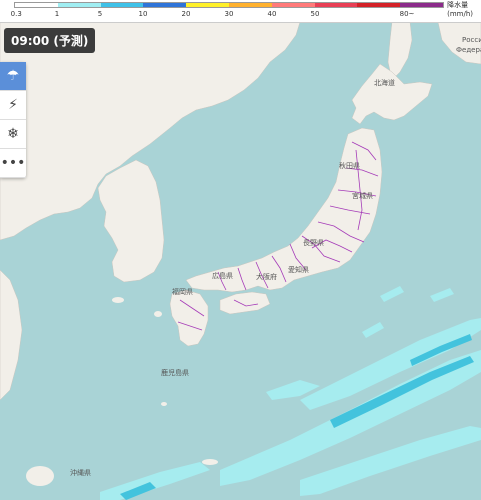 The width and height of the screenshot is (481, 500). Describe the element at coordinates (50, 40) in the screenshot. I see `forecast-time-label: 09:00 (予測)` at that location.